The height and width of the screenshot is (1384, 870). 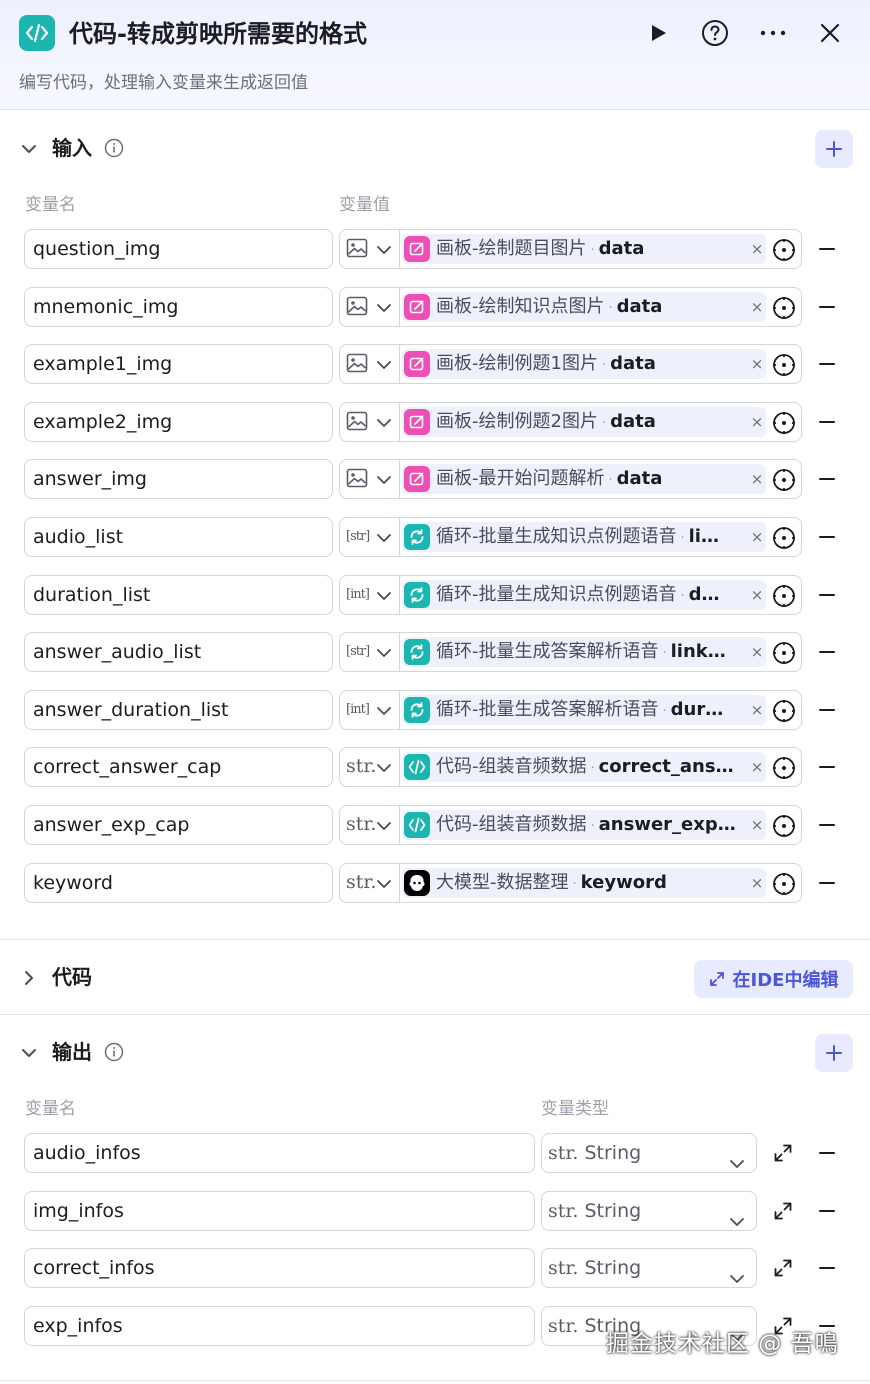 I want to click on reference-tag: 代码-组装音频数据 · answer_exp… ×, so click(x=584, y=825).